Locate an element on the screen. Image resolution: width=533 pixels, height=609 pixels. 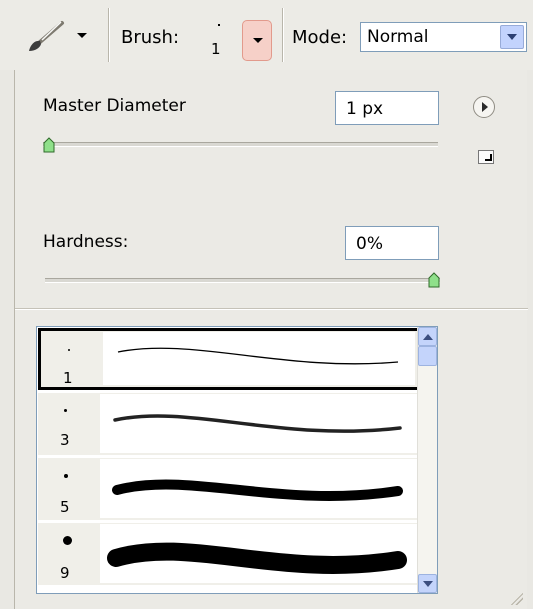
master-diameter-slider-thumb is located at coordinates (49, 145).